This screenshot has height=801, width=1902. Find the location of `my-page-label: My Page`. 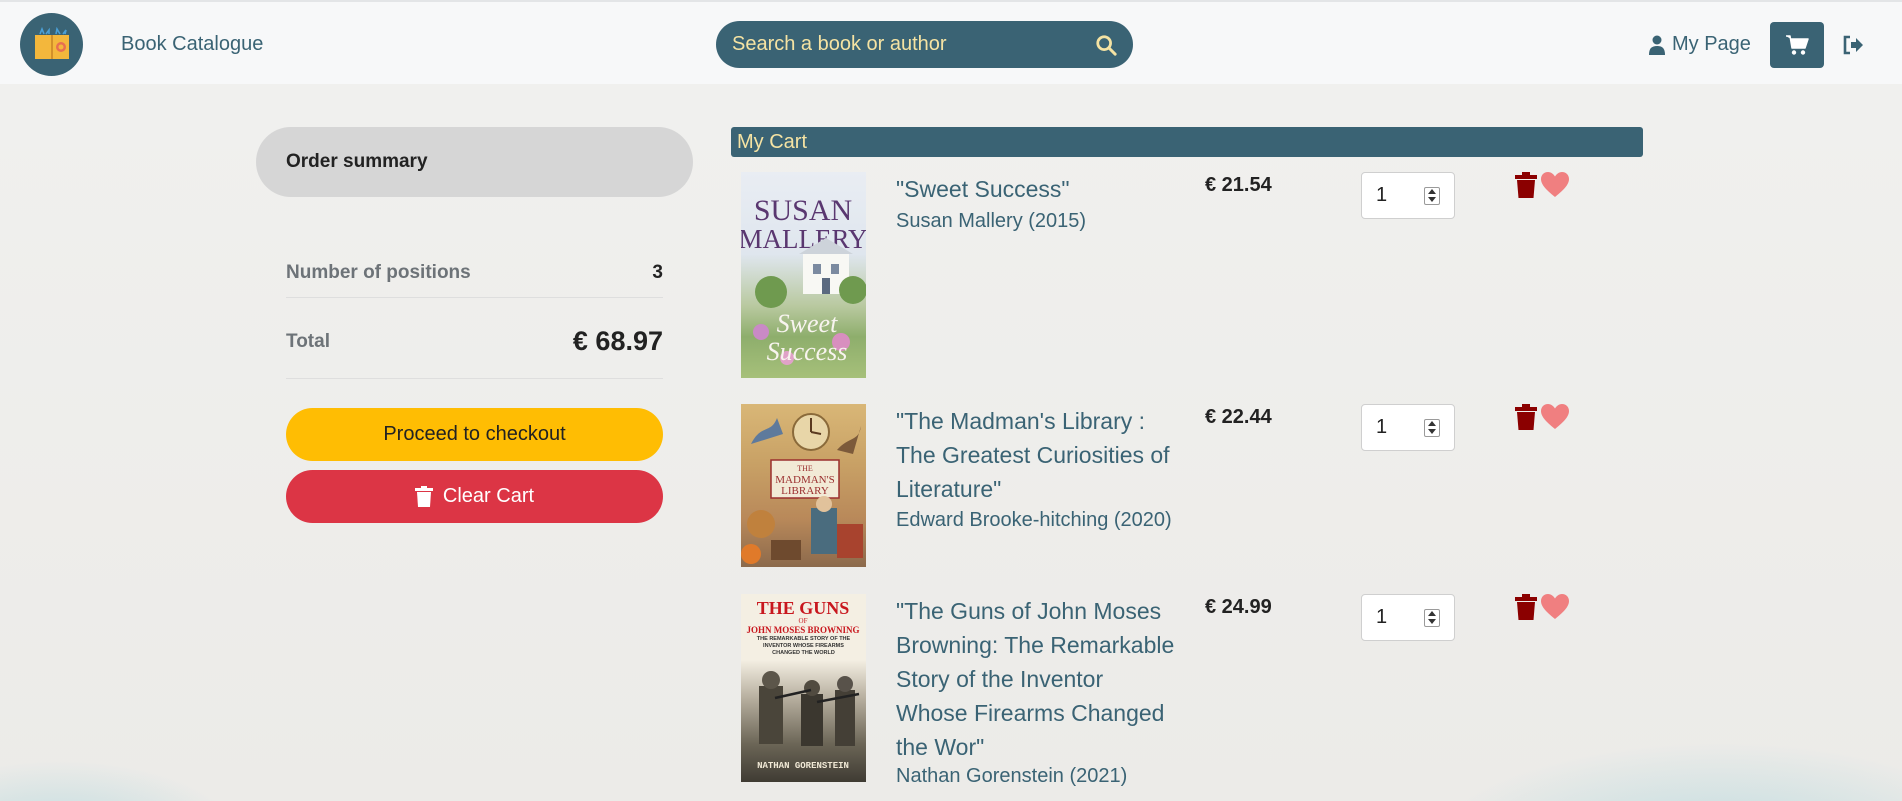

my-page-label: My Page is located at coordinates (1711, 44).